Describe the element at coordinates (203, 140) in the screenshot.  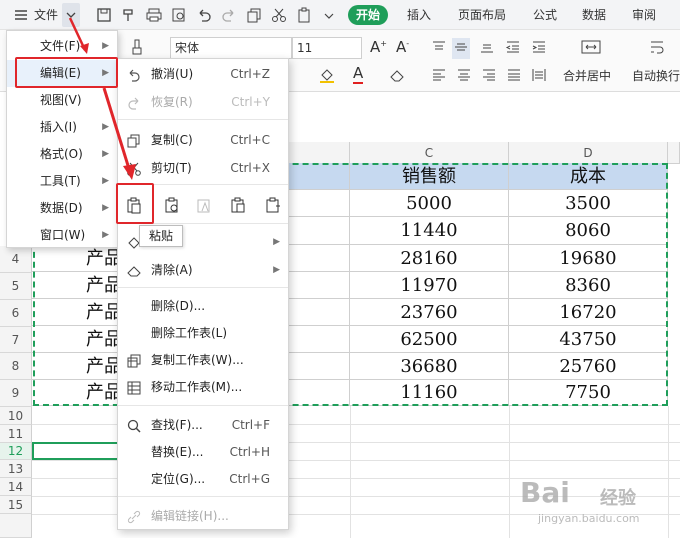
I see `menu-copy: 复制(C) Ctrl+C` at that location.